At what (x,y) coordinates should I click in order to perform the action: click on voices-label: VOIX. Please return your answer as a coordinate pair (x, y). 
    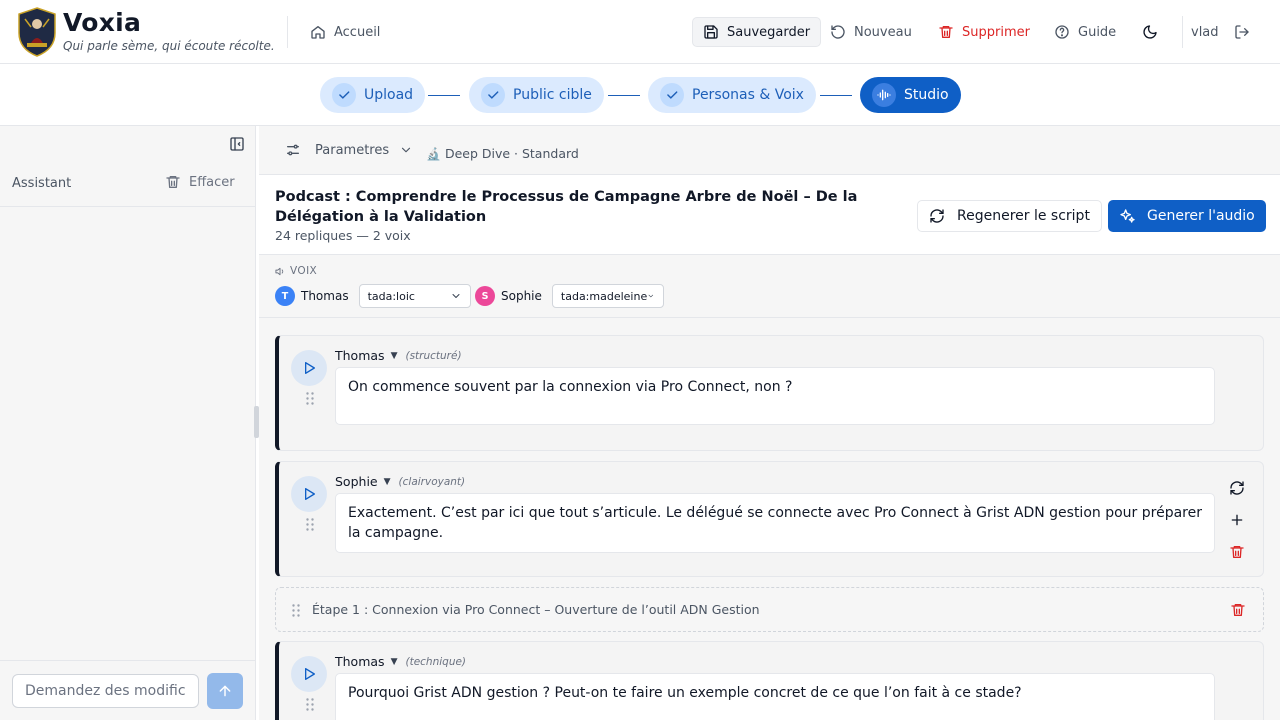
    Looking at the image, I should click on (304, 271).